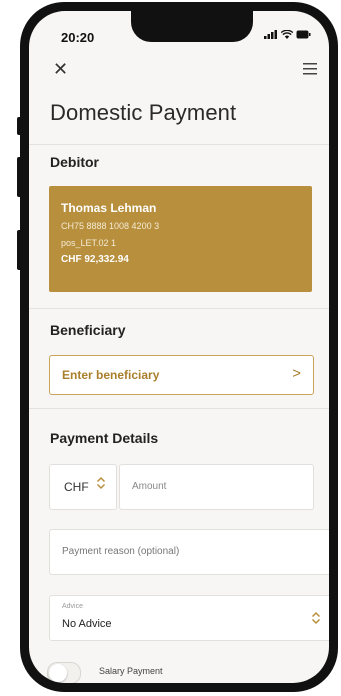  Describe the element at coordinates (88, 330) in the screenshot. I see `section-label-beneficiary: Beneficiary` at that location.